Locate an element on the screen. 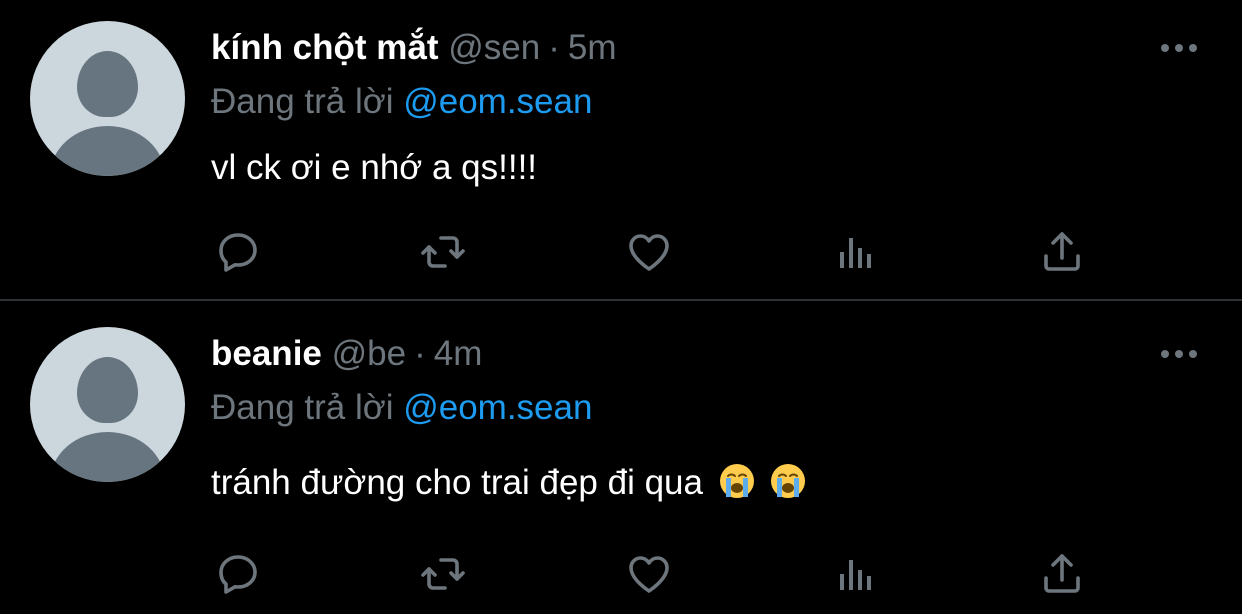 This screenshot has height=614, width=1242. display-name: beanie is located at coordinates (266, 353).